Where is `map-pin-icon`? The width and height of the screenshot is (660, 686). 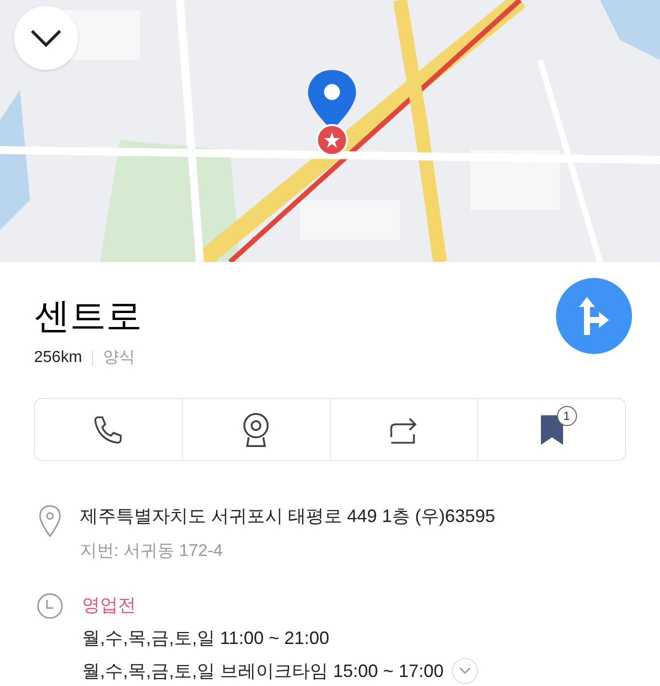
map-pin-icon is located at coordinates (332, 113).